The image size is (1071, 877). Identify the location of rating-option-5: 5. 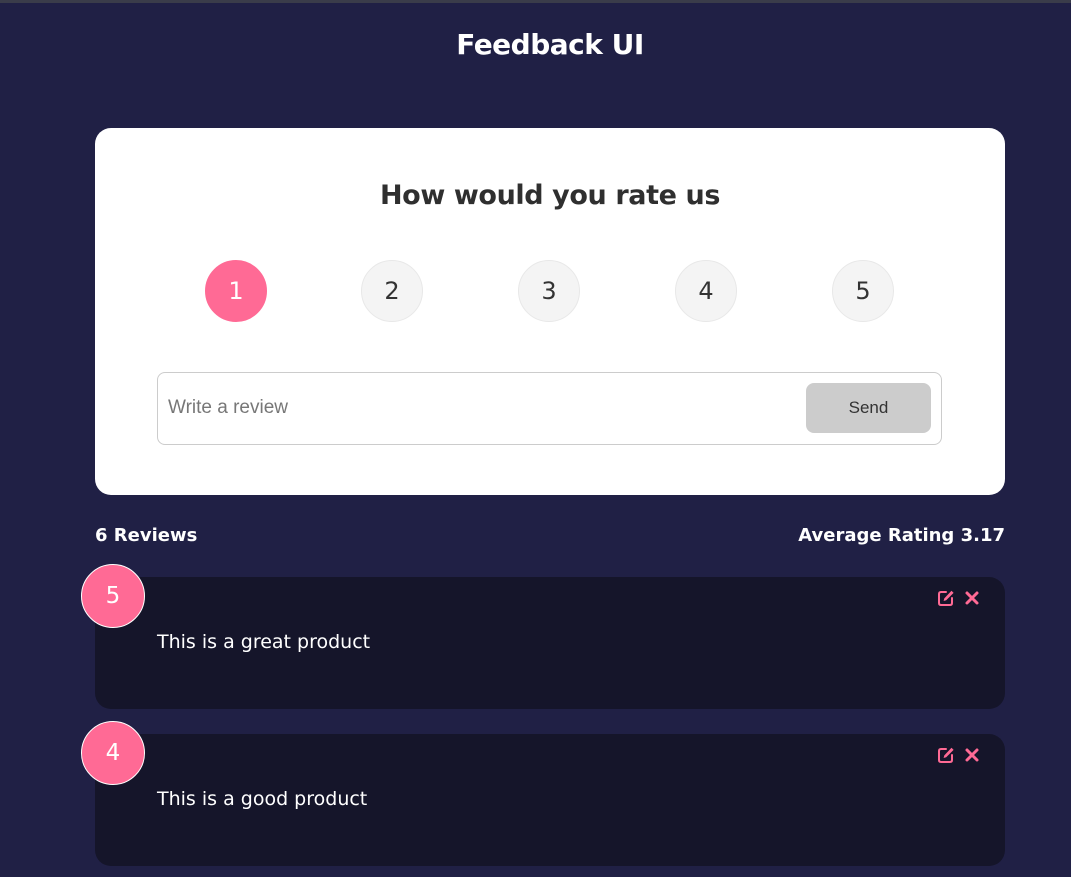
(863, 291).